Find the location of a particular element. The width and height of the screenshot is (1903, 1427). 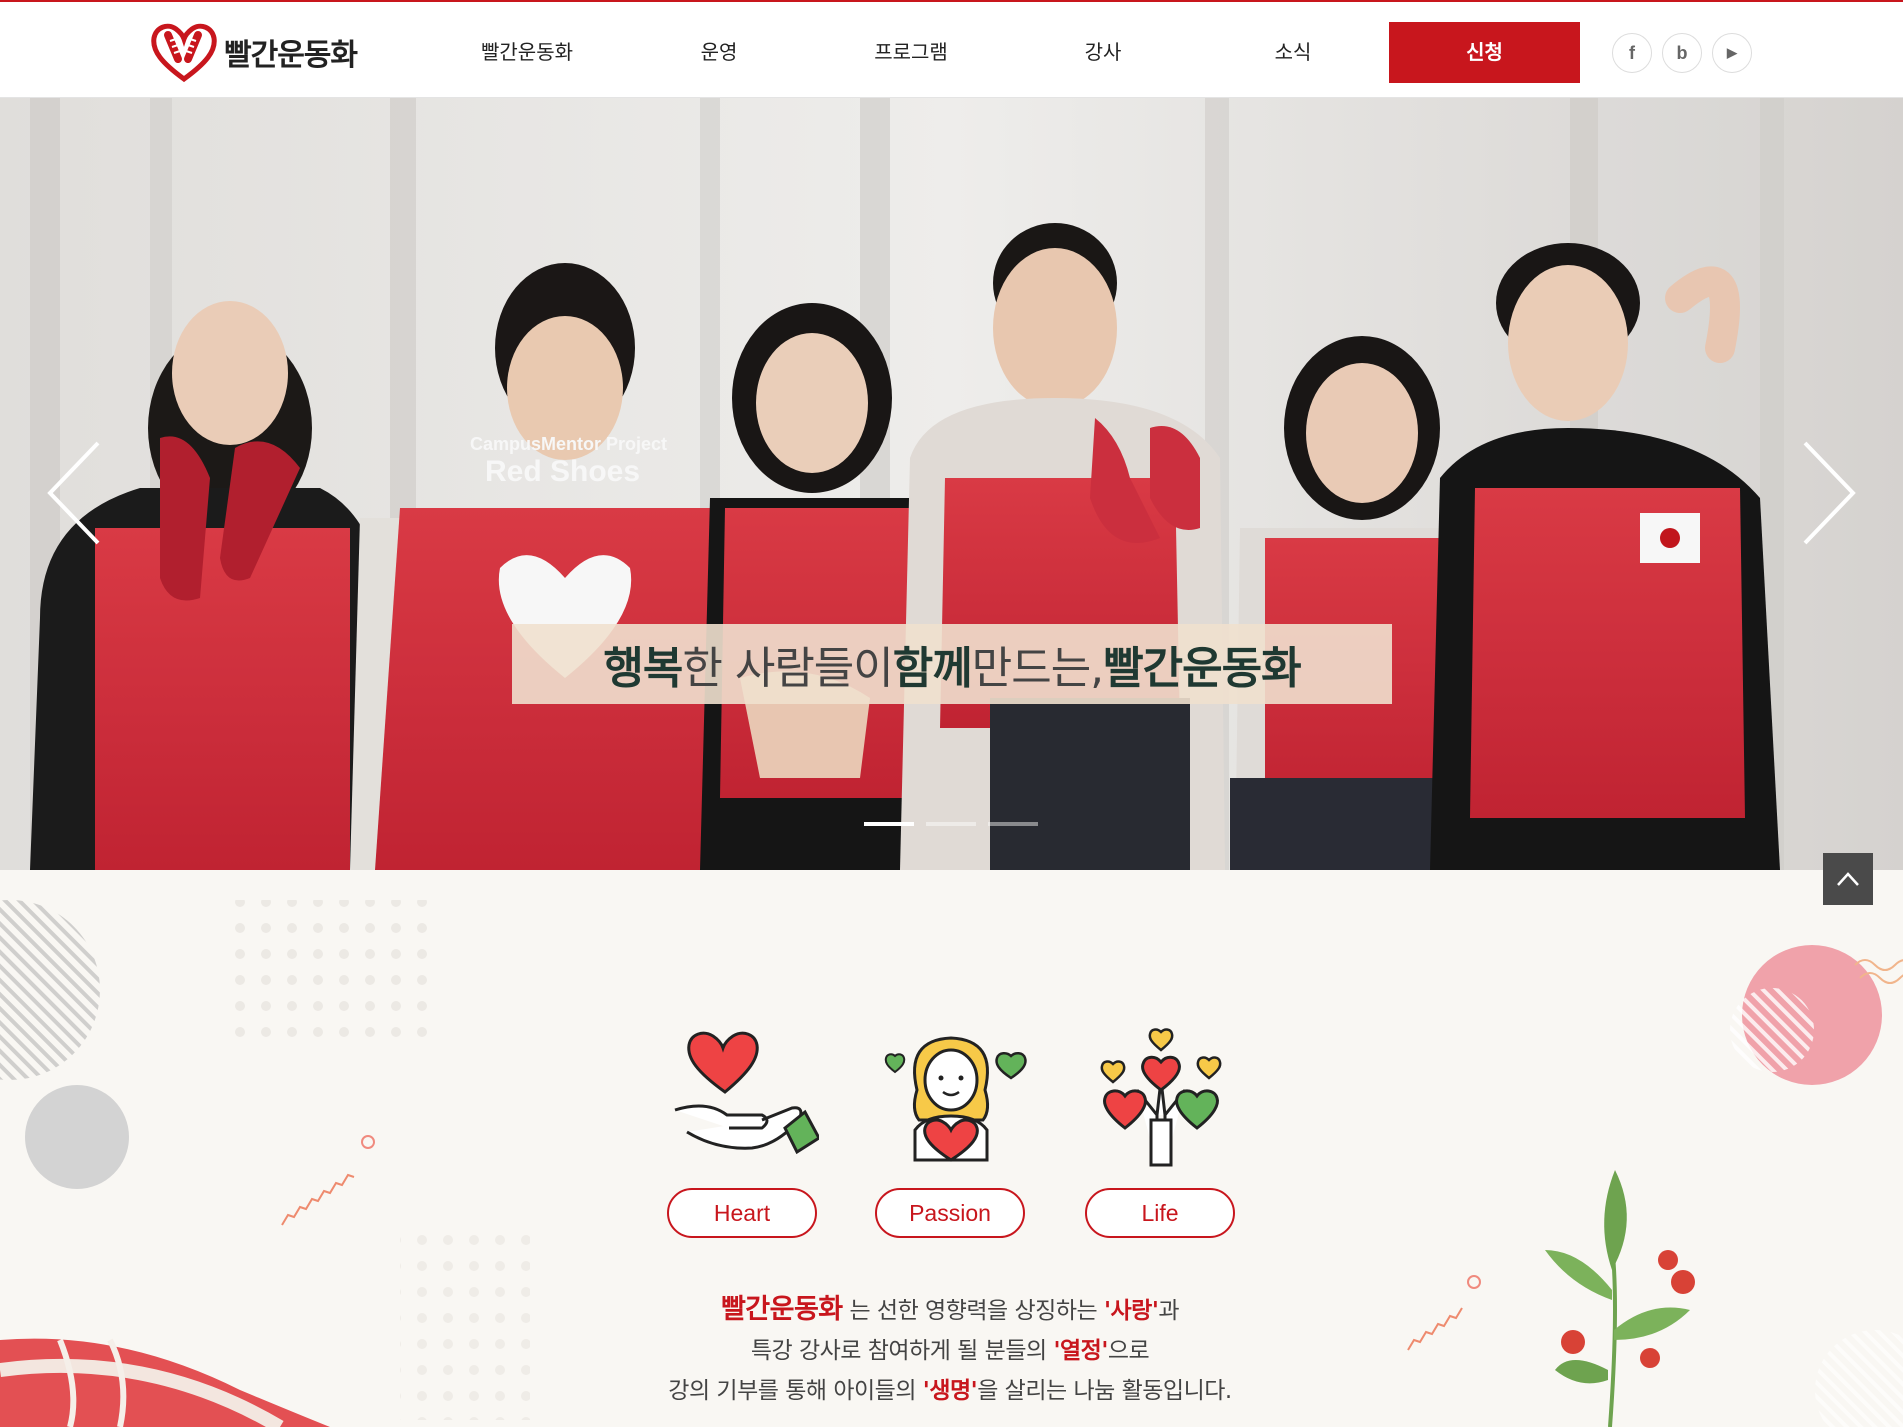

hero-caption: 행복 한 사람들이 함께 만드는, 빨간운동화 is located at coordinates (952, 664).